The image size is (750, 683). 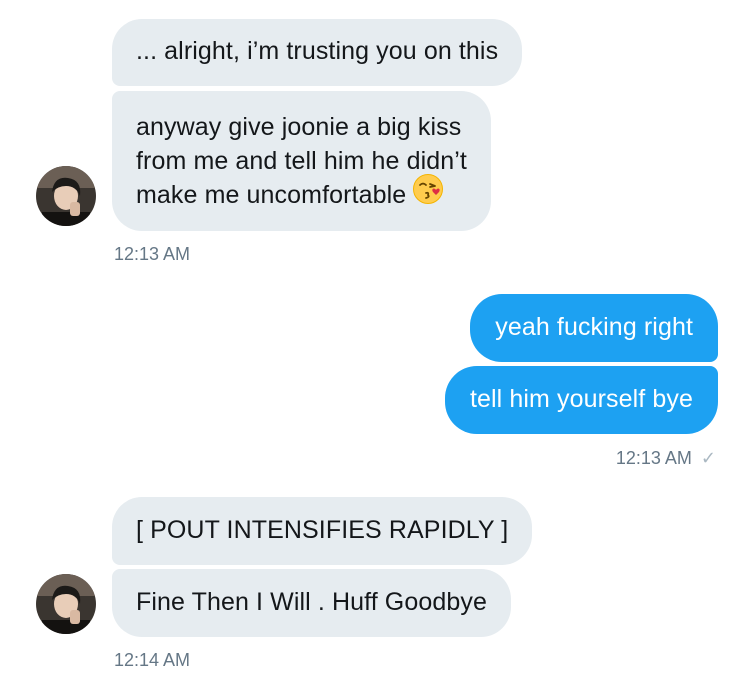 What do you see at coordinates (271, 195) in the screenshot?
I see `message-text-line: make me uncomfortable` at bounding box center [271, 195].